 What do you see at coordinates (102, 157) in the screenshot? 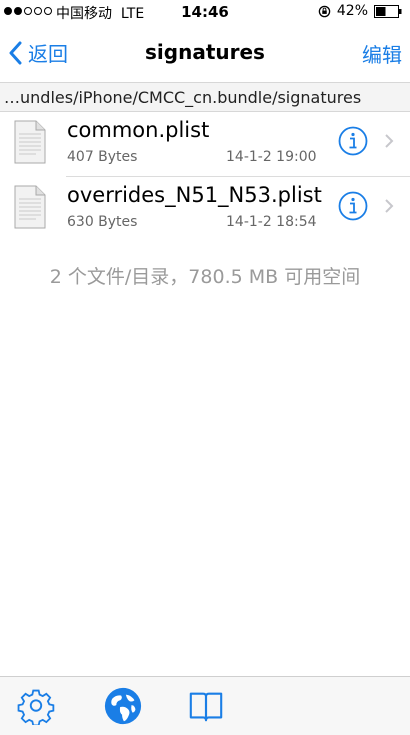
I see `file-size: 407 Bytes` at bounding box center [102, 157].